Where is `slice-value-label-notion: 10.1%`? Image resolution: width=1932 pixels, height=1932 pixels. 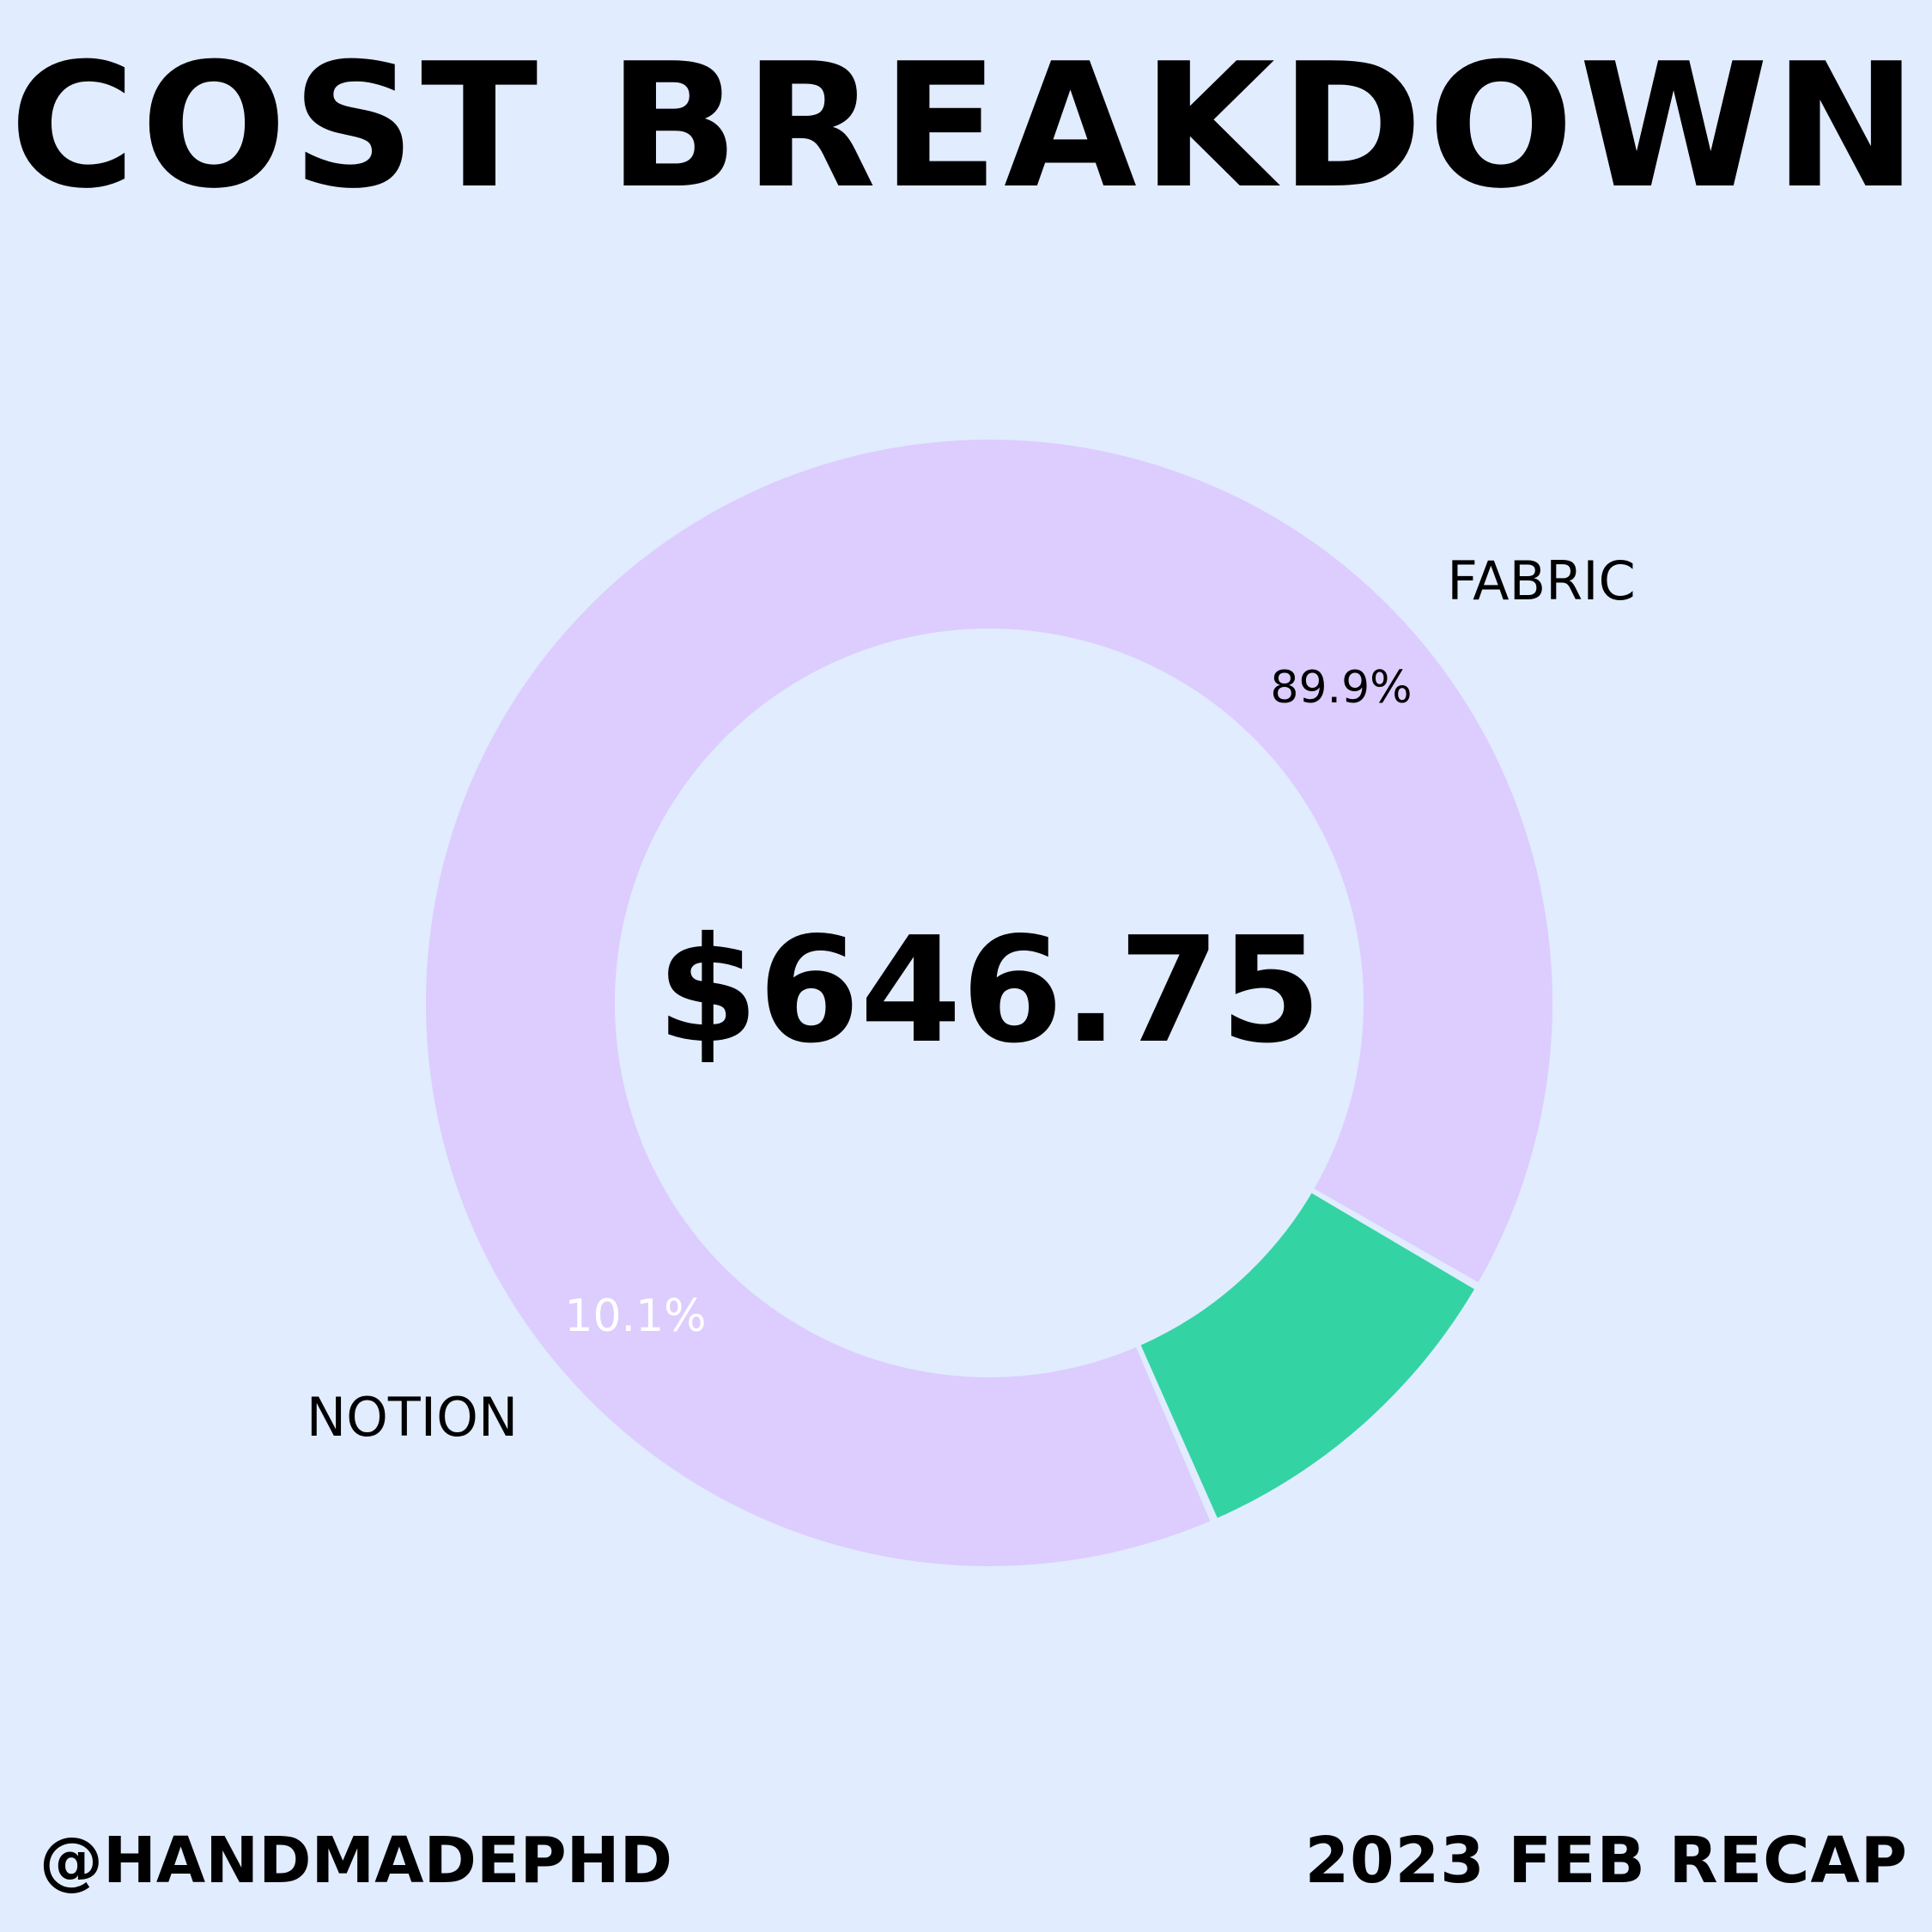 slice-value-label-notion: 10.1% is located at coordinates (635, 1316).